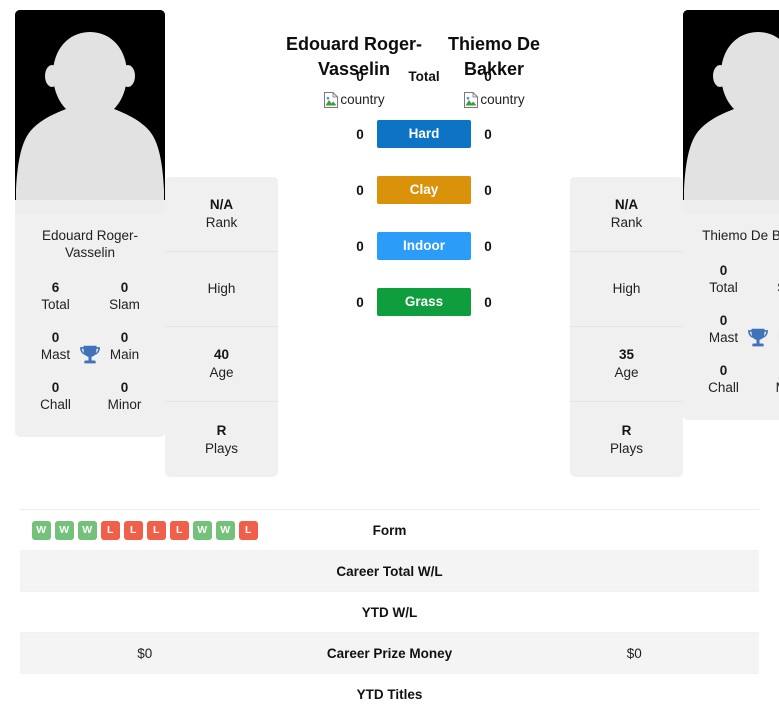 The width and height of the screenshot is (779, 719). What do you see at coordinates (90, 244) in the screenshot?
I see `player-name-left: Edouard Roger-Vasselin` at bounding box center [90, 244].